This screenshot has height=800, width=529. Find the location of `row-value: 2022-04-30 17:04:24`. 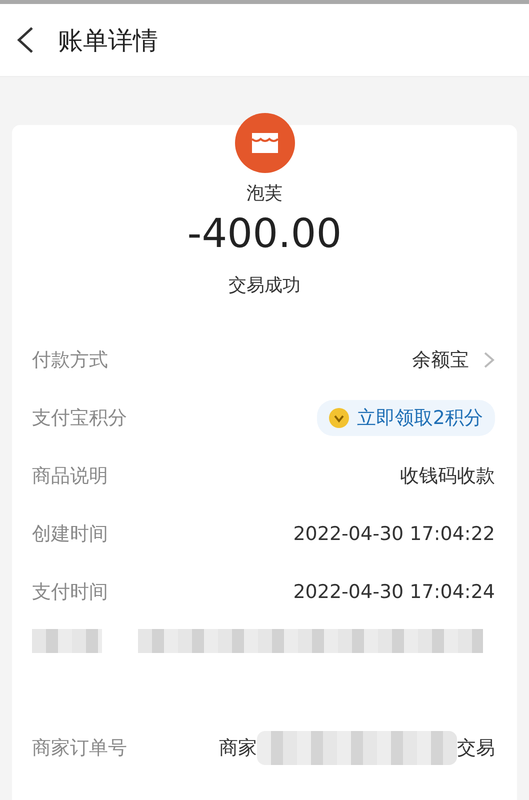

row-value: 2022-04-30 17:04:24 is located at coordinates (394, 592).